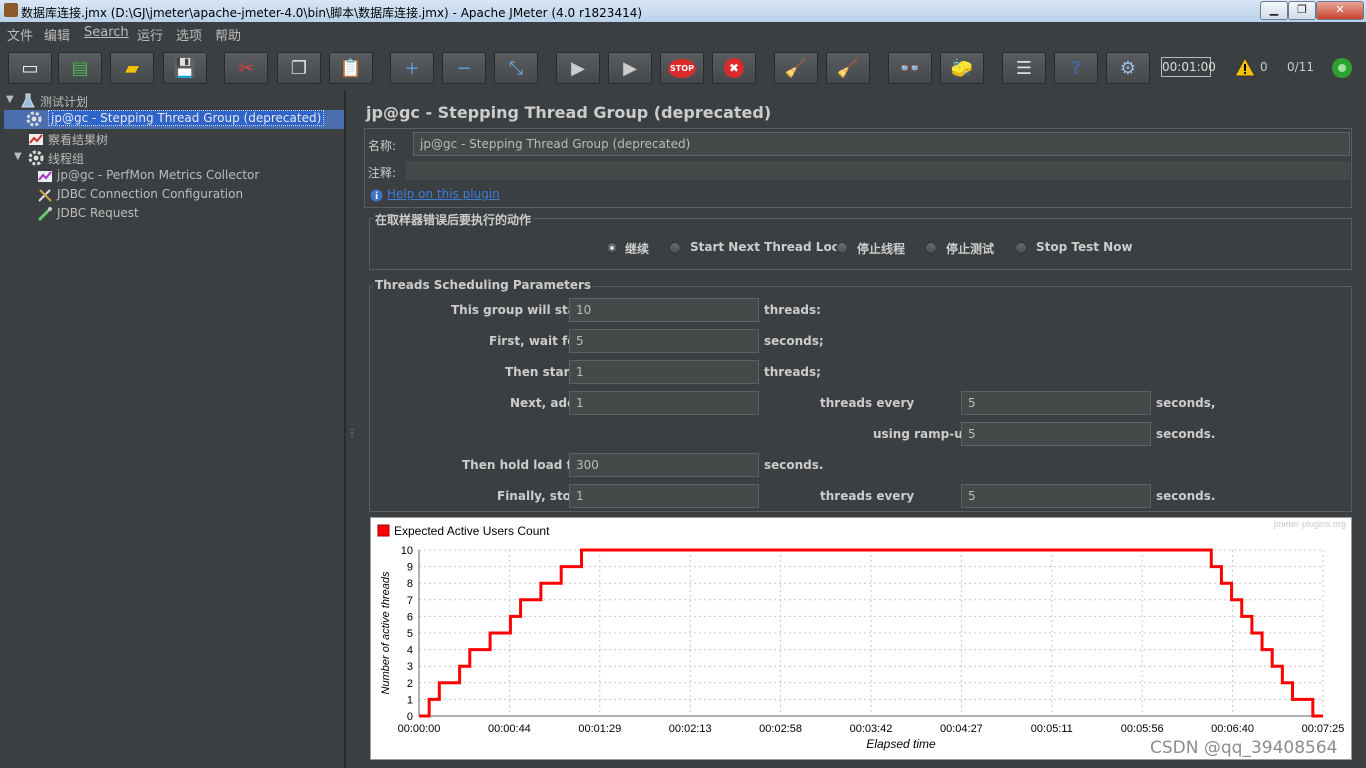 The height and width of the screenshot is (768, 1366). What do you see at coordinates (970, 249) in the screenshot?
I see `radio-stop-test-label: 停止测试` at bounding box center [970, 249].